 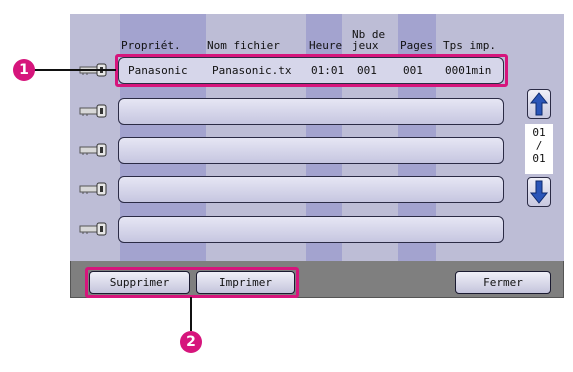 I want to click on page-indicator: 01 / 01, so click(x=539, y=149).